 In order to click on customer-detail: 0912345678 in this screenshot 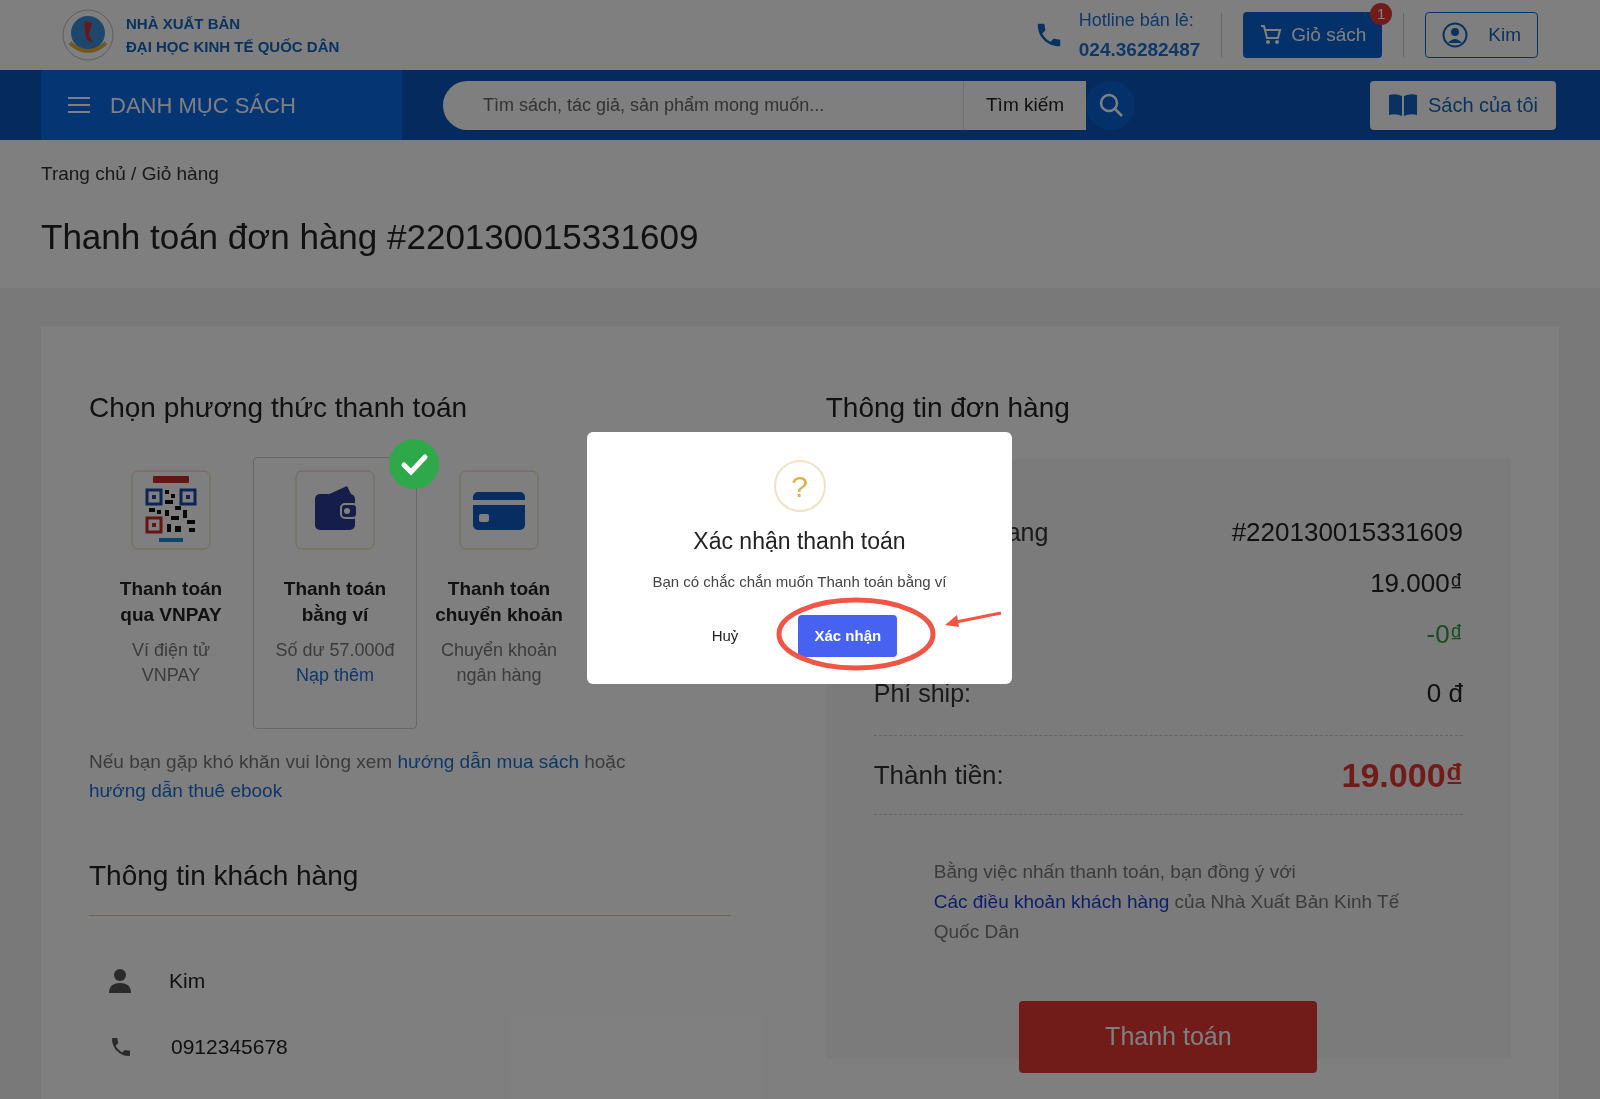, I will do `click(229, 1047)`.